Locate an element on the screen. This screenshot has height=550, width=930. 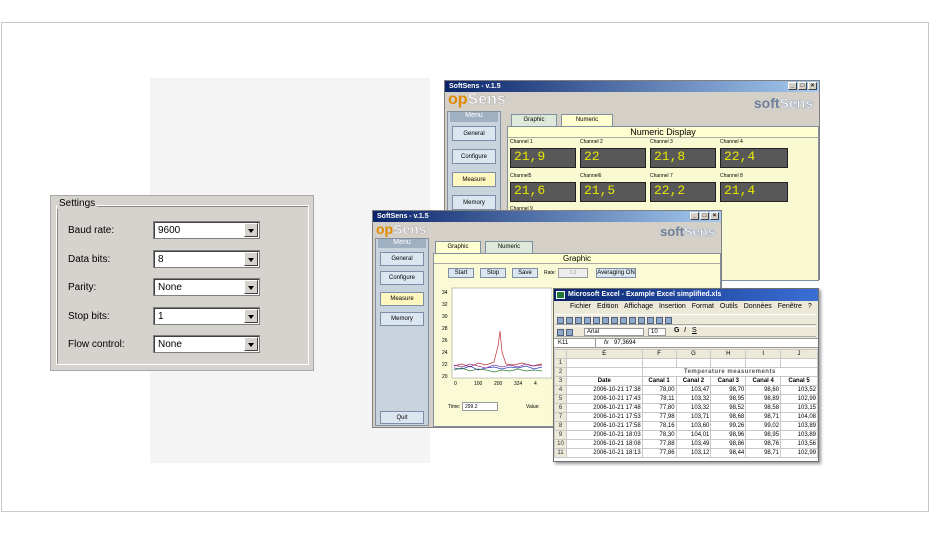
flow-control-select: None is located at coordinates (206, 344).